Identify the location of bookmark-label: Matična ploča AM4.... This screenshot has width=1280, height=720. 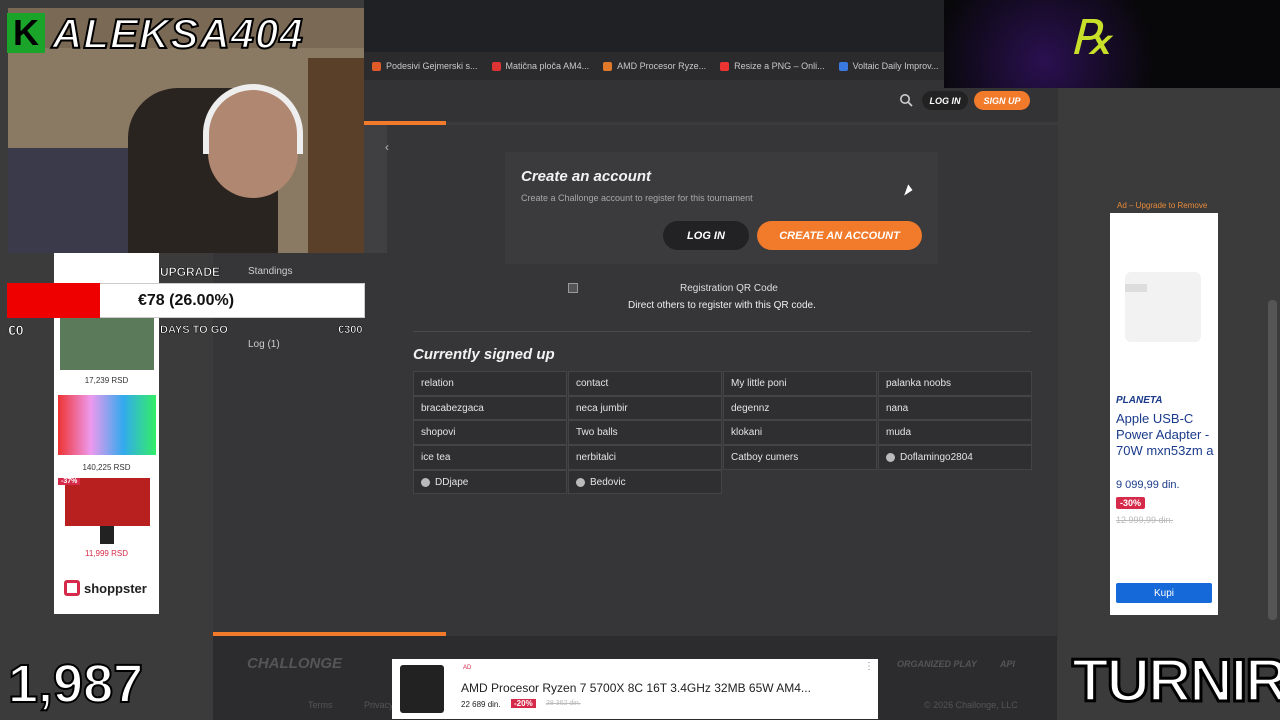
(547, 66).